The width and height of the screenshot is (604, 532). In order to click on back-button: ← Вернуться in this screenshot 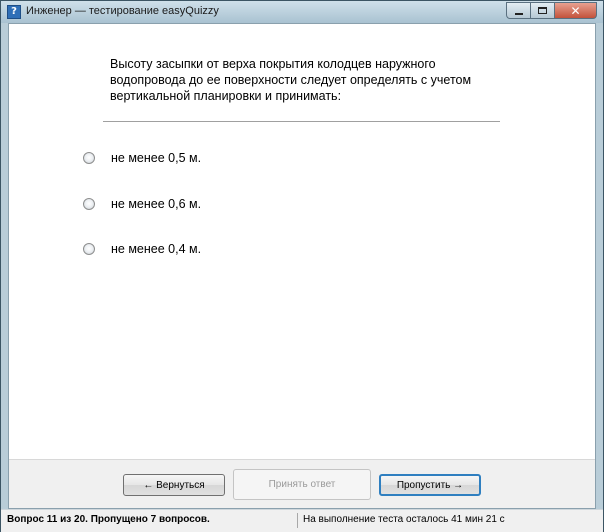, I will do `click(174, 485)`.